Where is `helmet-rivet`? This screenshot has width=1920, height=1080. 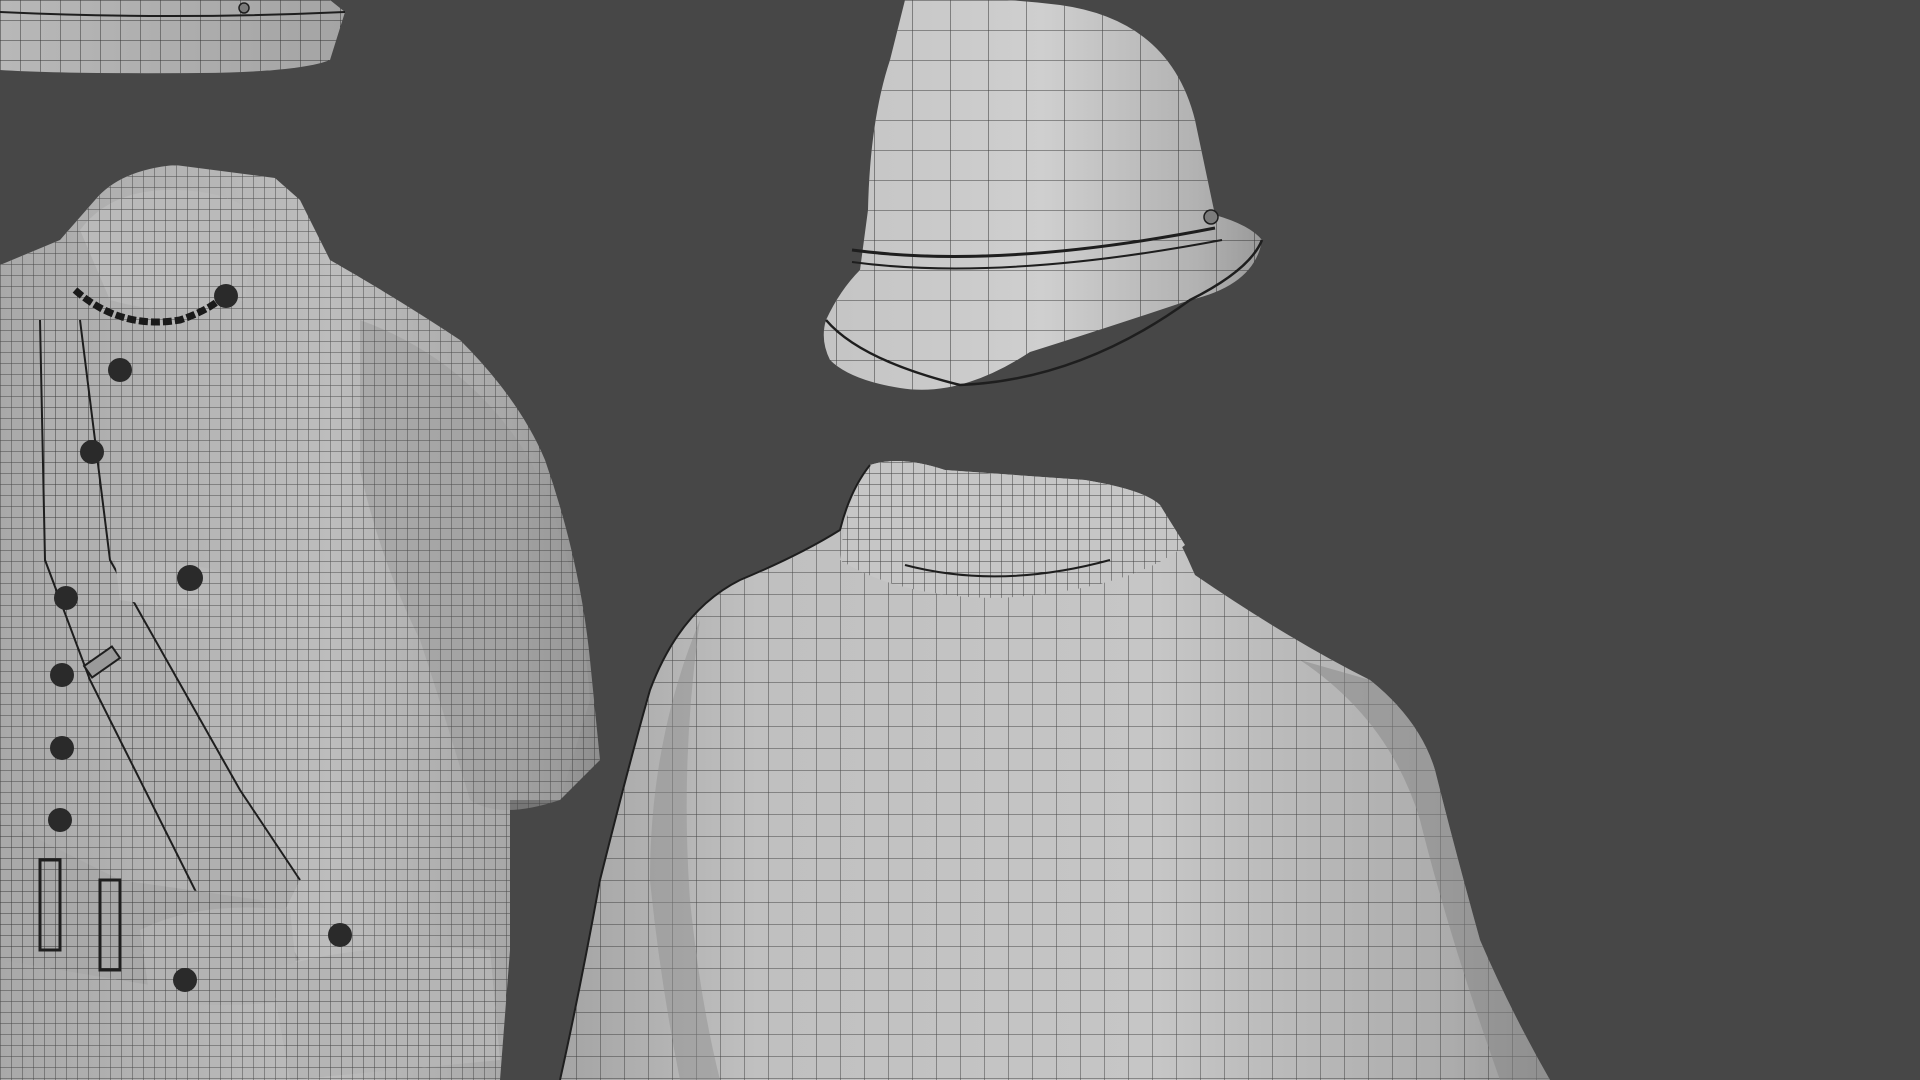 helmet-rivet is located at coordinates (1211, 217).